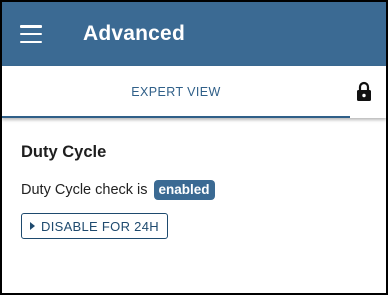 The height and width of the screenshot is (295, 388). I want to click on lock-icon, so click(364, 91).